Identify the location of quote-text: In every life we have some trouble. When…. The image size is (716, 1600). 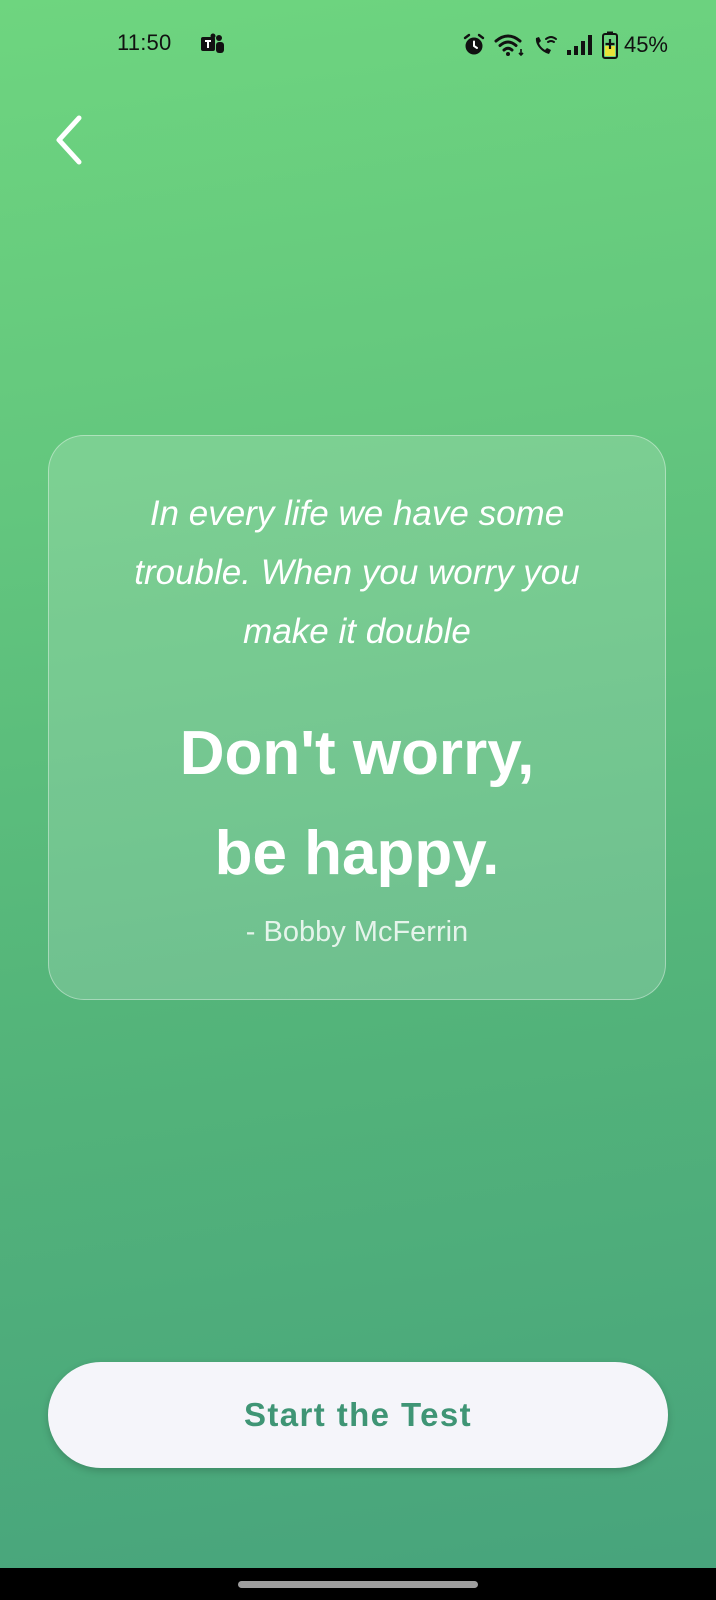
(357, 572).